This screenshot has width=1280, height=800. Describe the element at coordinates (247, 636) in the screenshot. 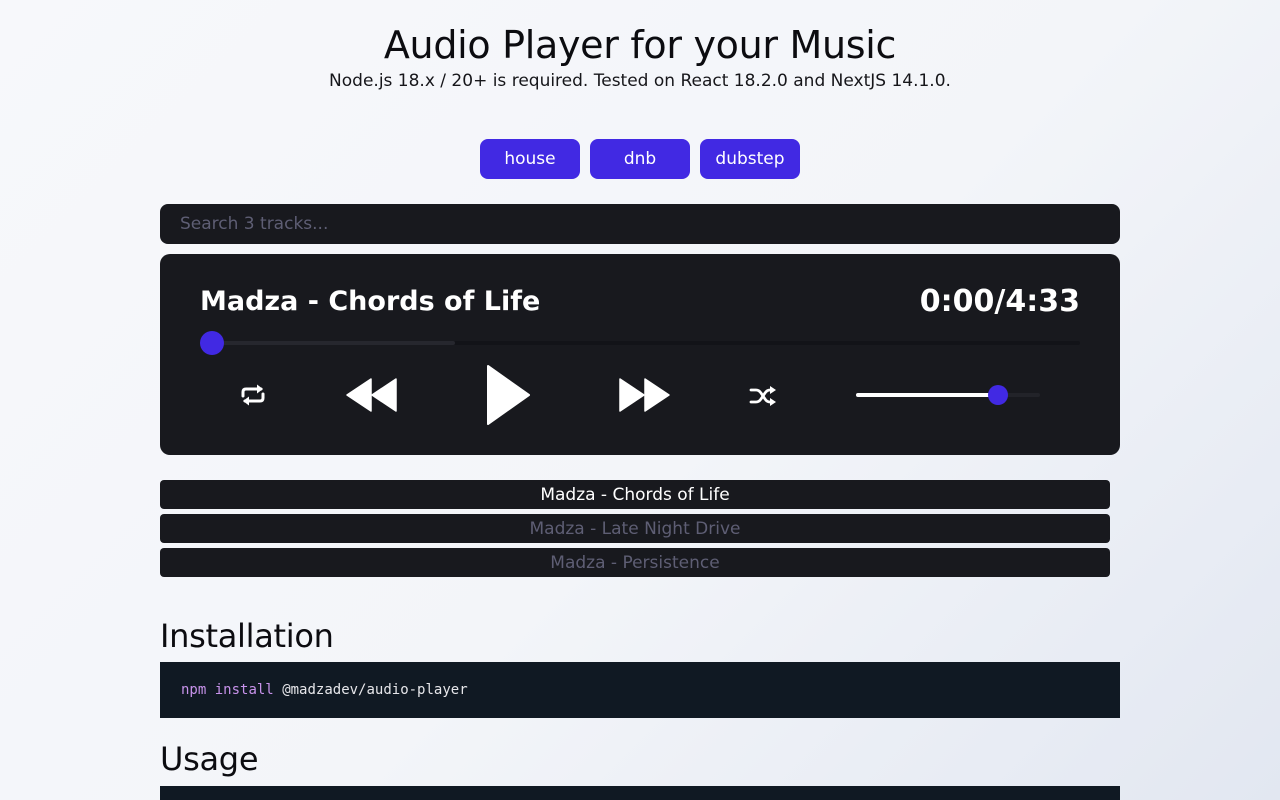

I see `installation-heading: Installation` at that location.